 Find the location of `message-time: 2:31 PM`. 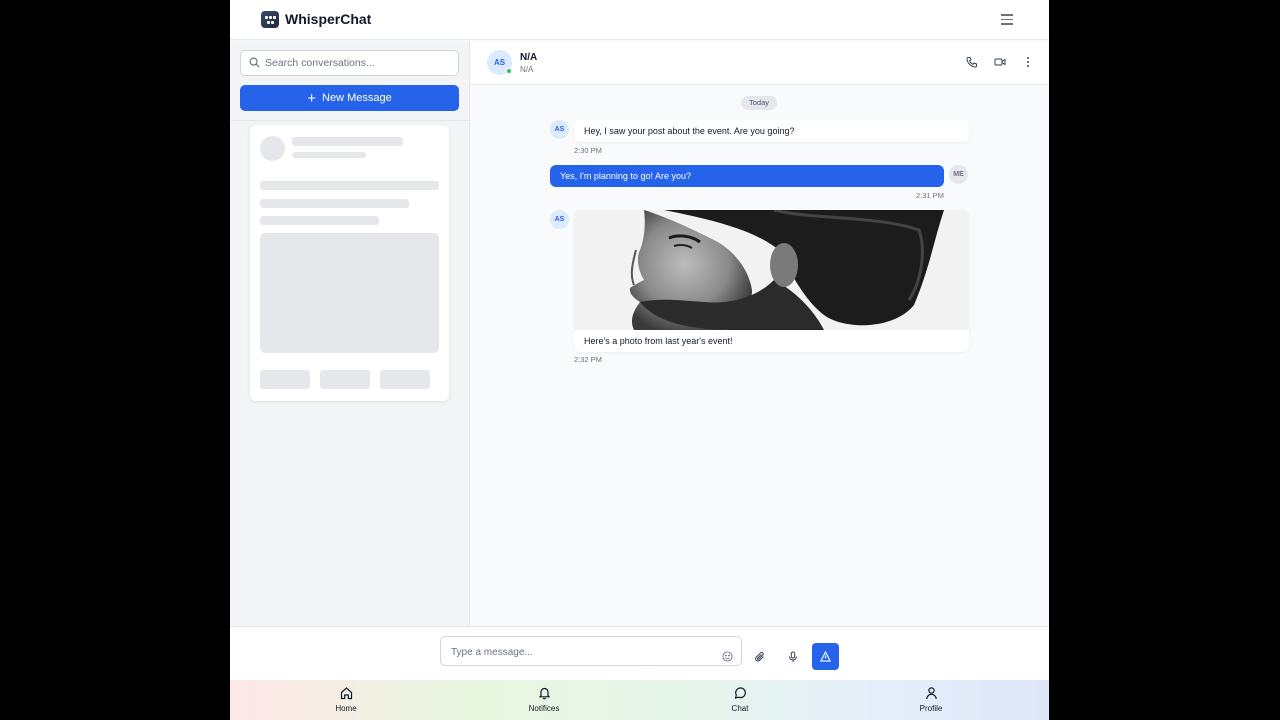

message-time: 2:31 PM is located at coordinates (930, 195).